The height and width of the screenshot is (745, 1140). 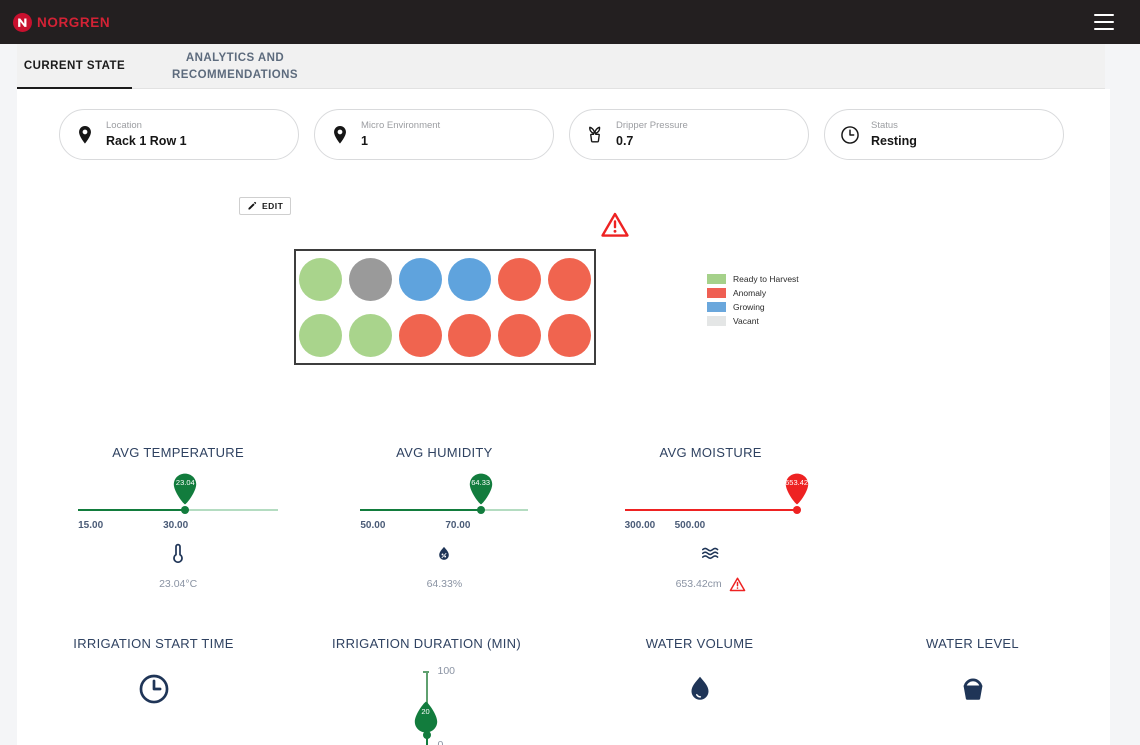 I want to click on gauge-pin: 20, so click(x=426, y=717).